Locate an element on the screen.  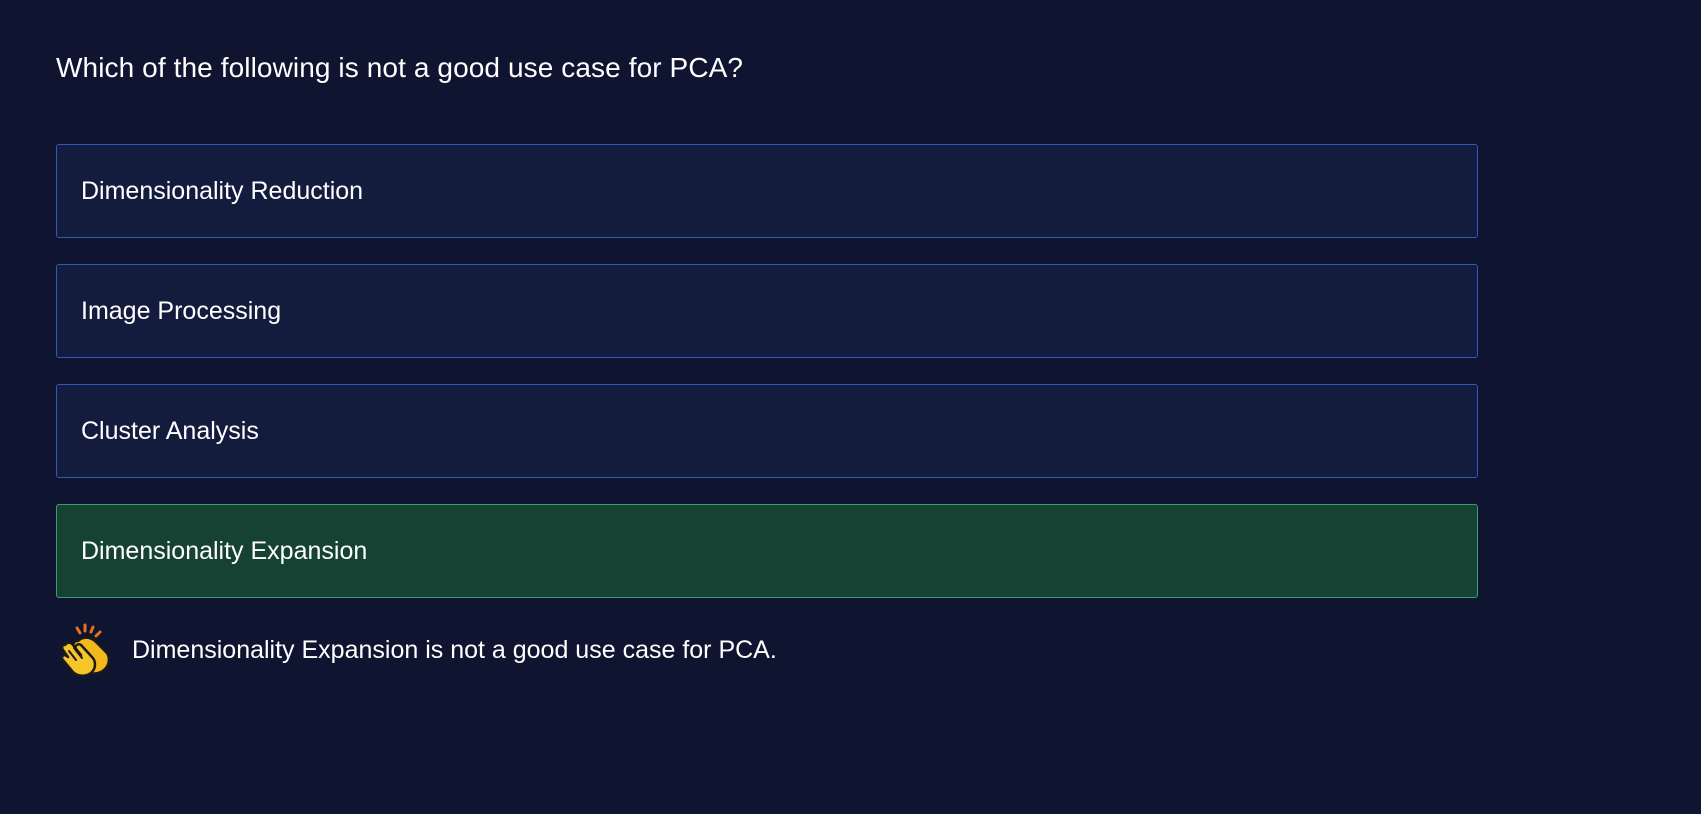
answer-option-1: Dimensionality Reduction is located at coordinates (767, 191).